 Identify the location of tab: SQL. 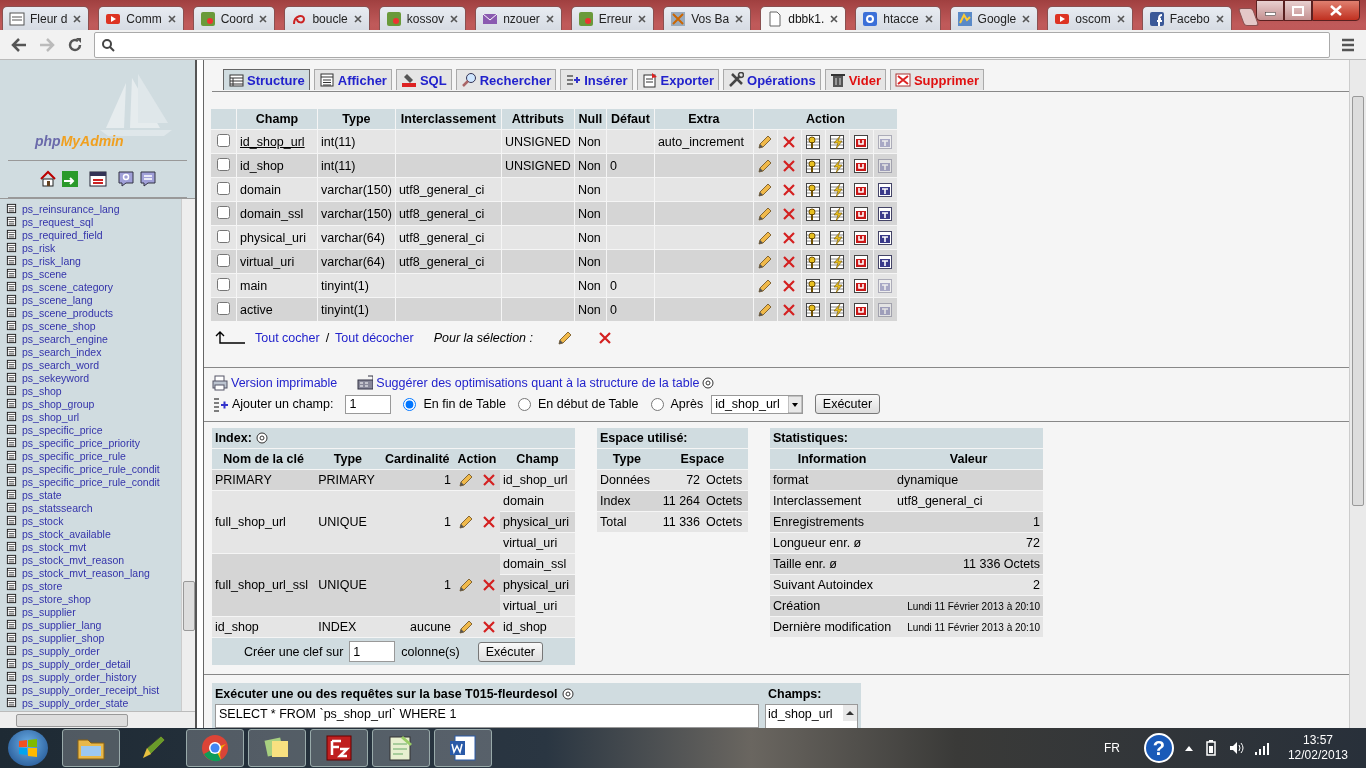
(423, 79).